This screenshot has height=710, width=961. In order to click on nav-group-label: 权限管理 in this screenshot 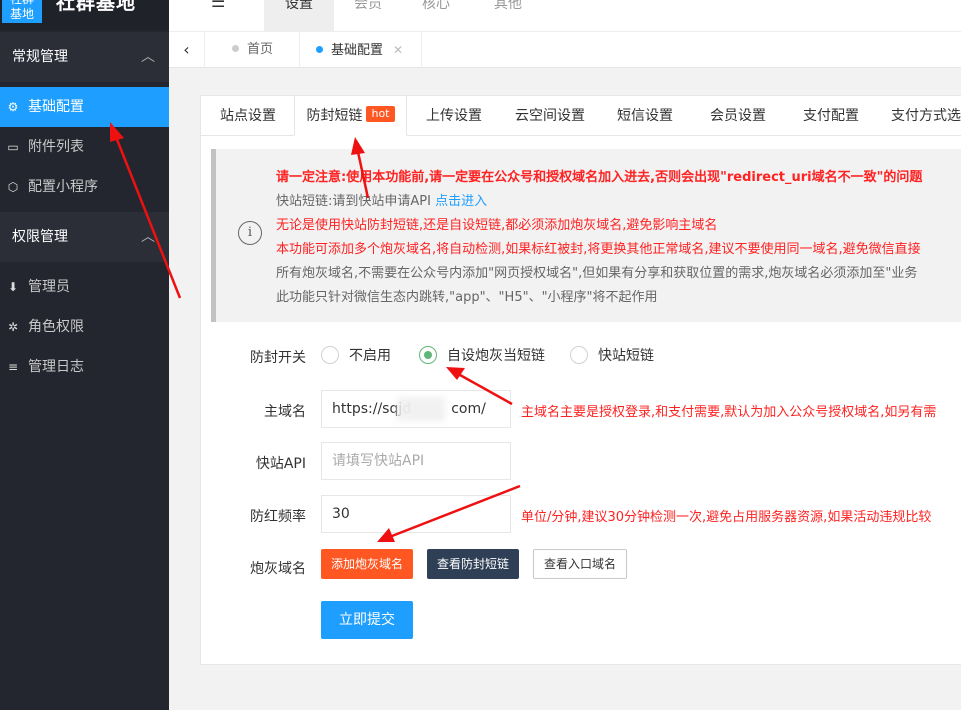, I will do `click(40, 237)`.